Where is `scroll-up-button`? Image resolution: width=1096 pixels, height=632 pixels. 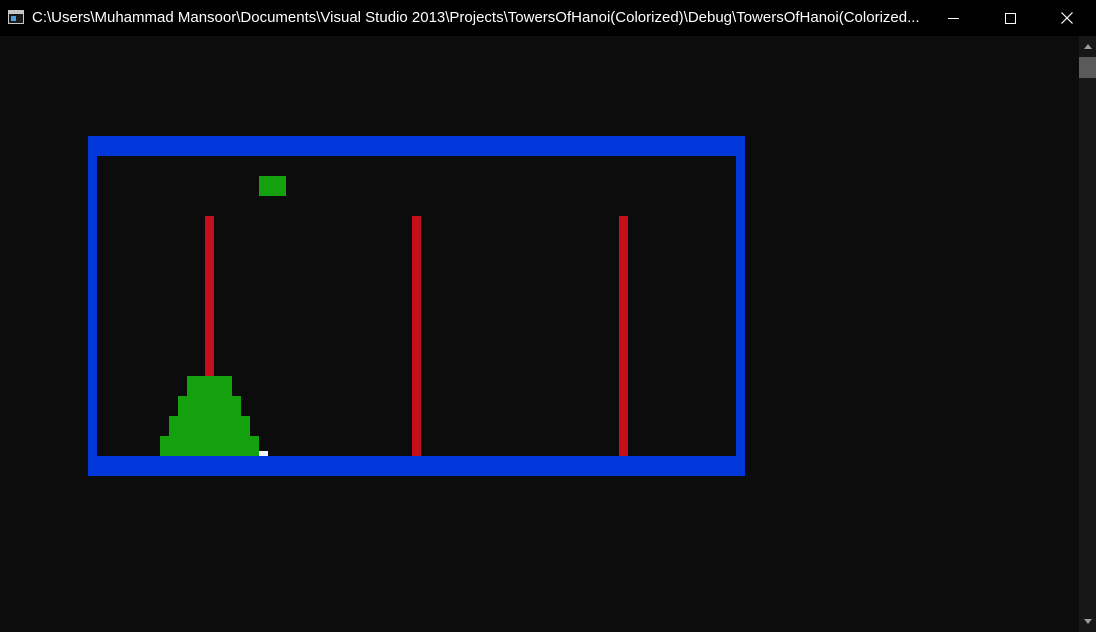 scroll-up-button is located at coordinates (1087, 46).